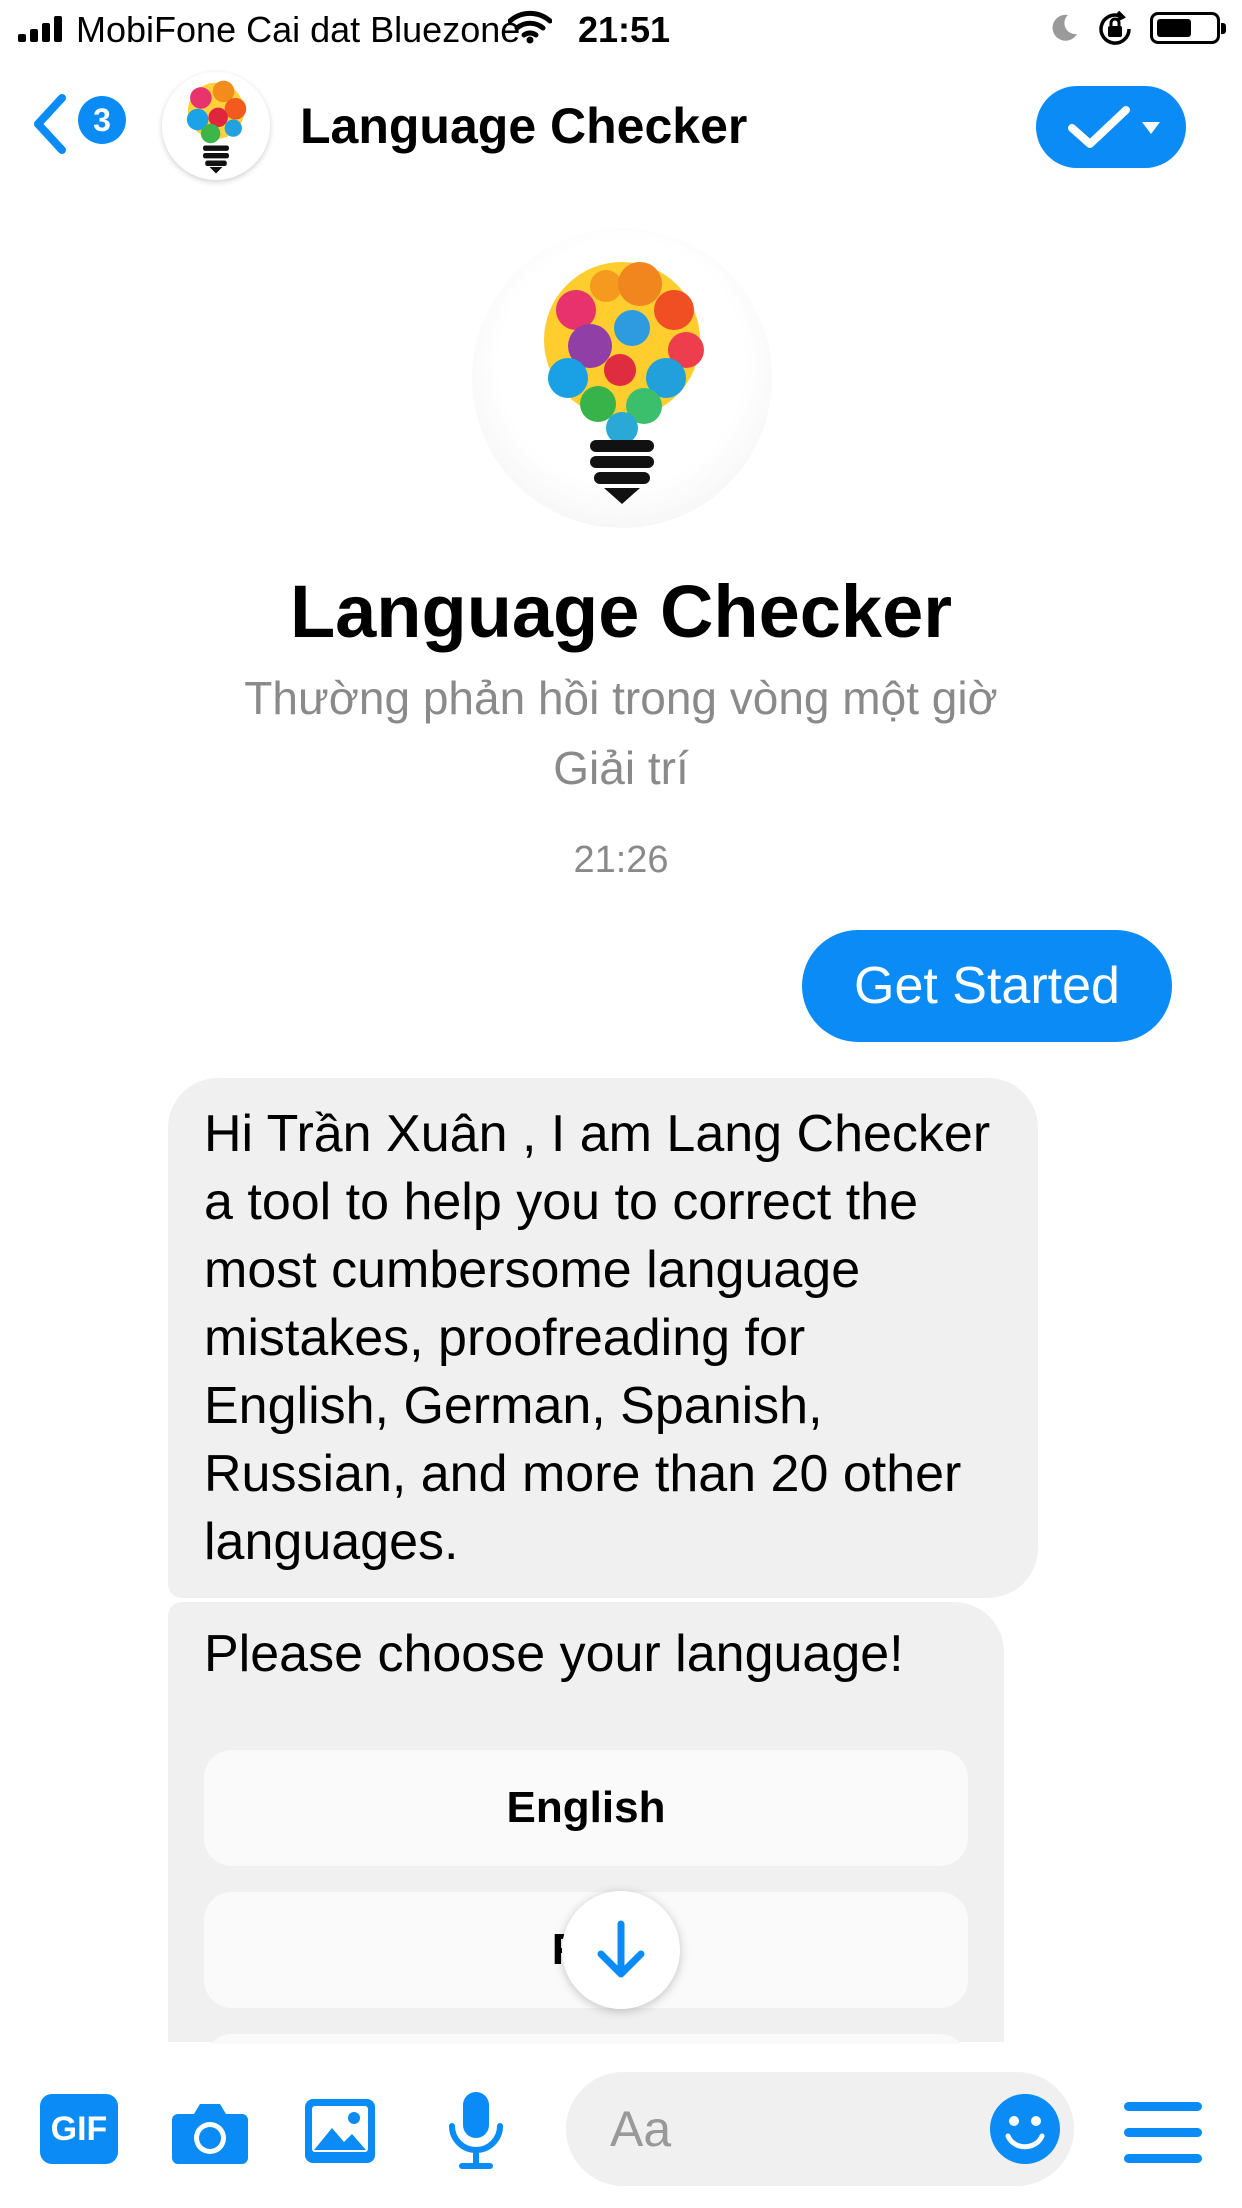  Describe the element at coordinates (530, 27) in the screenshot. I see `wifi-icon` at that location.